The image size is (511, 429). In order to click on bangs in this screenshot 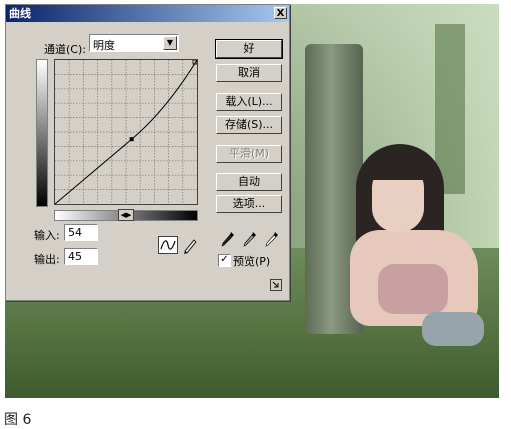, I will do `click(398, 168)`.